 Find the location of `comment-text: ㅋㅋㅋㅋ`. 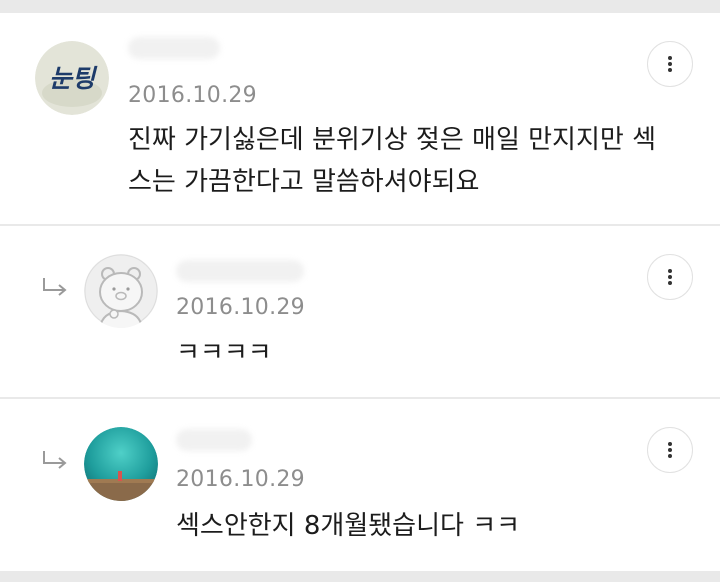

comment-text: ㅋㅋㅋㅋ is located at coordinates (224, 353).